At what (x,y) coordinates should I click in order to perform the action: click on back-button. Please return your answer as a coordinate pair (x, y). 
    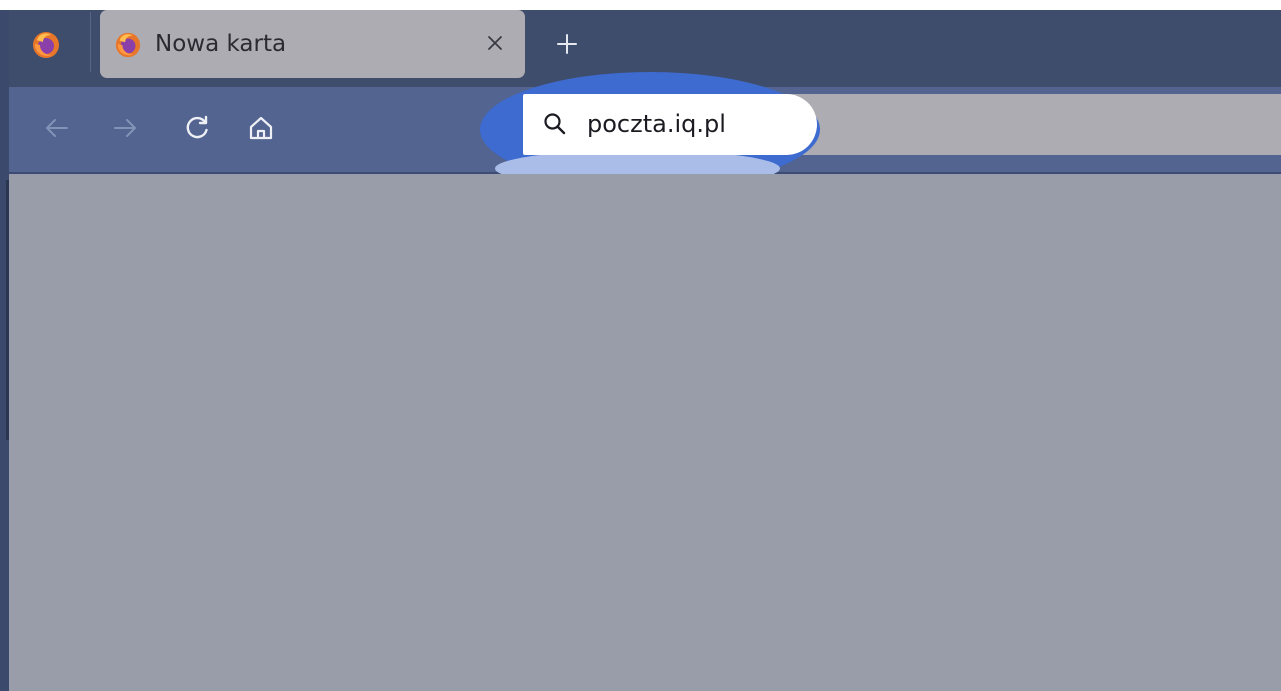
    Looking at the image, I should click on (57, 128).